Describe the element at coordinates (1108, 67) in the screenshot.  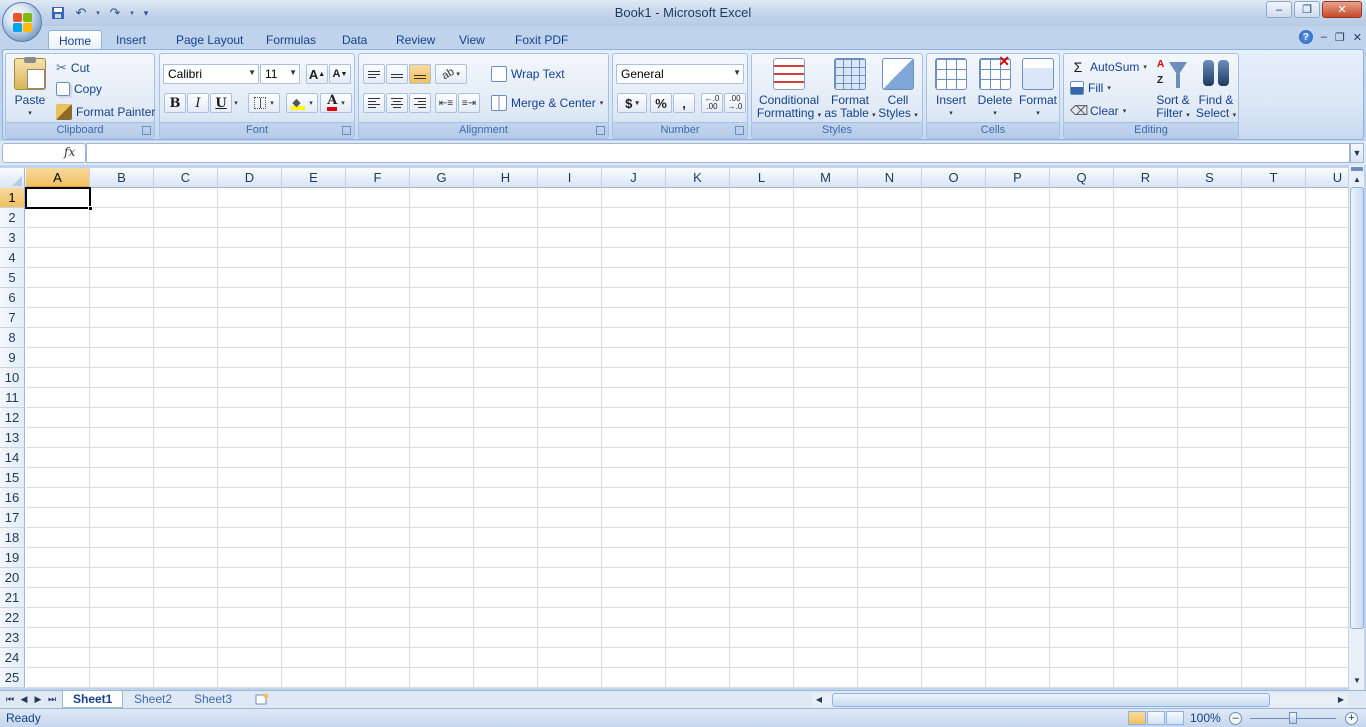
I see `autosum-button: Σ AutoSum ▾` at that location.